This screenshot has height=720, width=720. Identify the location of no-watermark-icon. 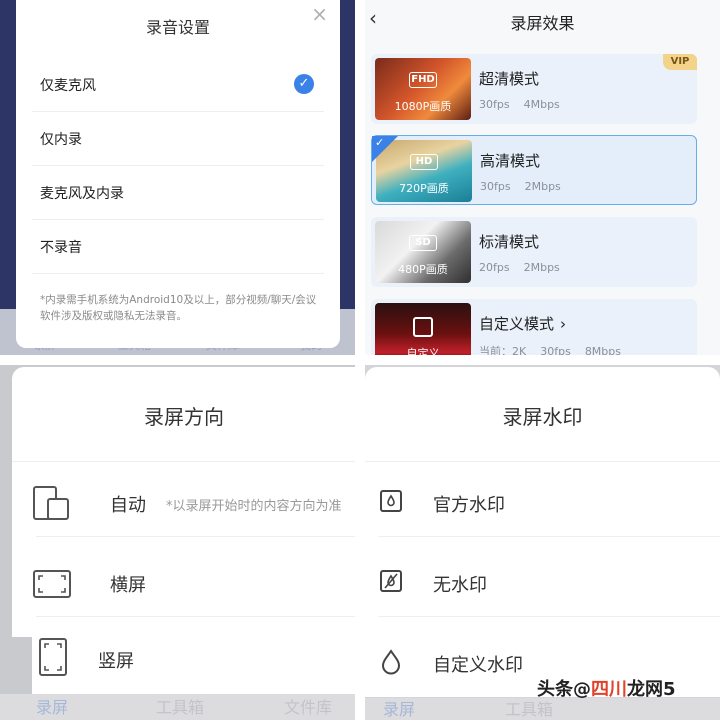
(391, 581).